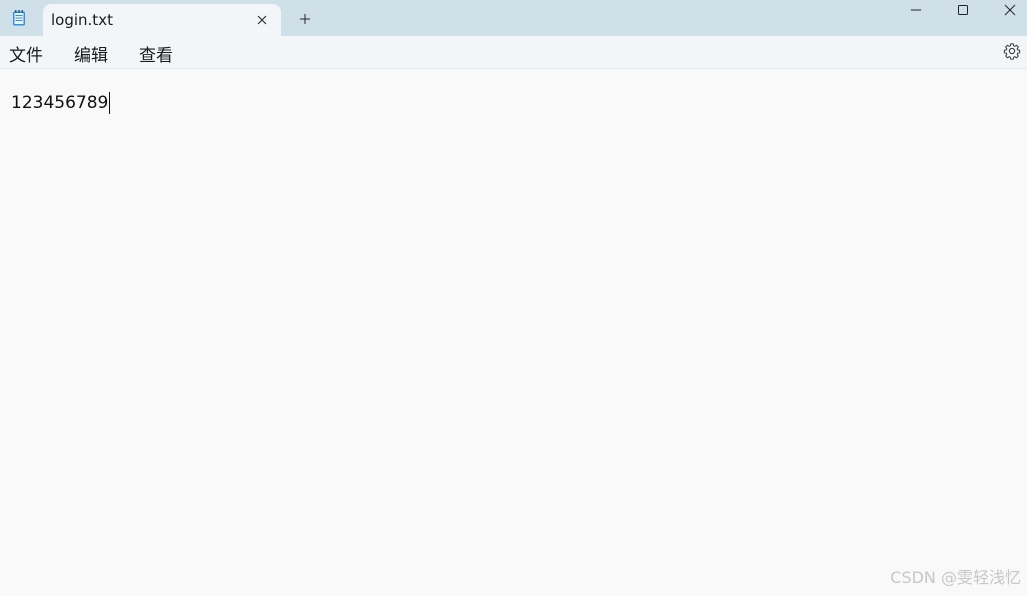 The image size is (1027, 596). What do you see at coordinates (110, 103) in the screenshot?
I see `text-caret` at bounding box center [110, 103].